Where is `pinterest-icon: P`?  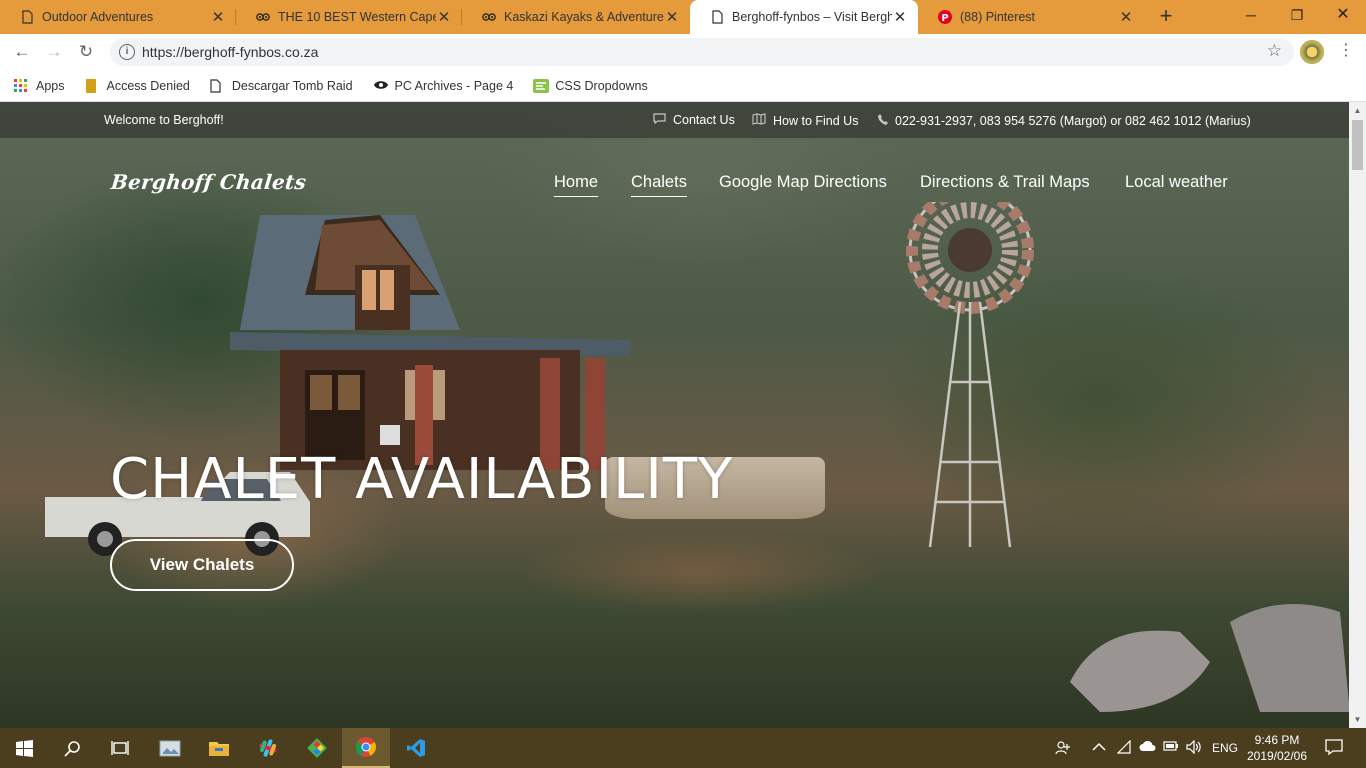 pinterest-icon: P is located at coordinates (945, 17).